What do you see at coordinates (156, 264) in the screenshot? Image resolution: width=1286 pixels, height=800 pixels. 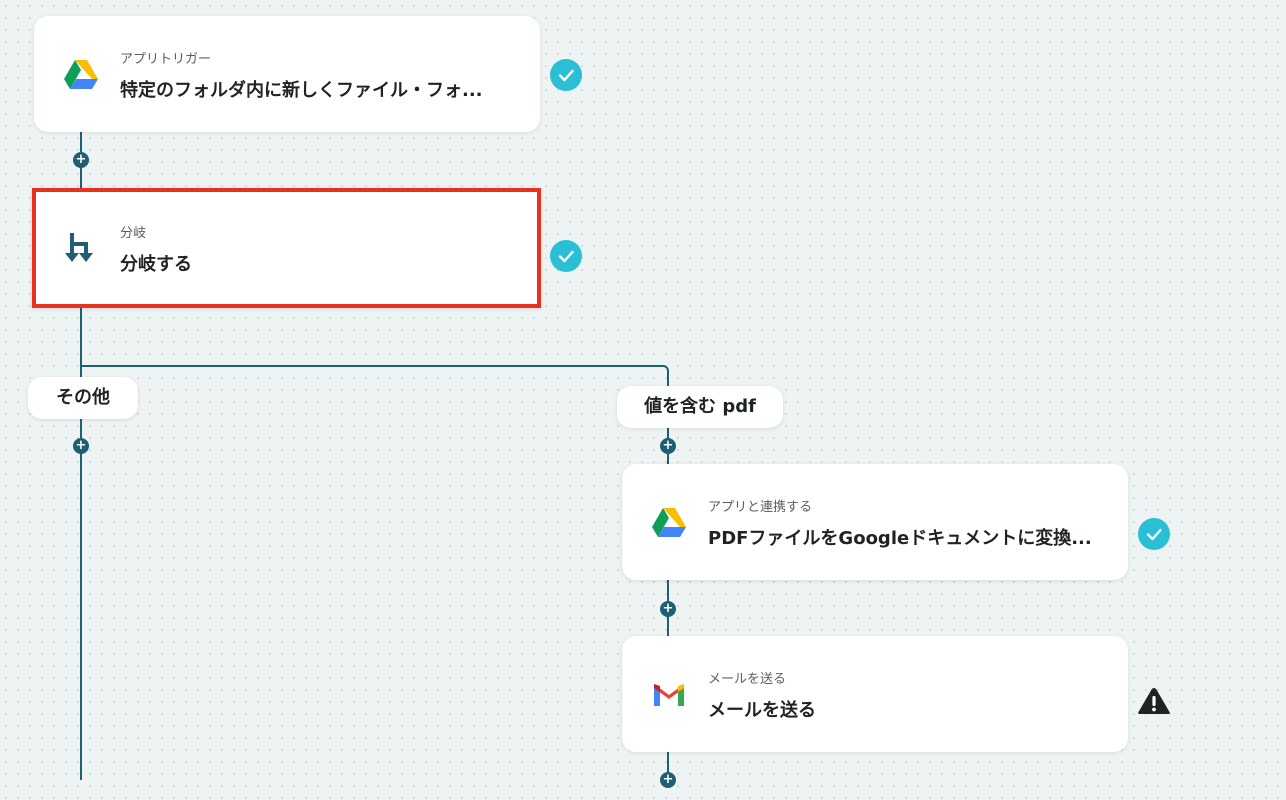 I see `step-title: 分岐する` at bounding box center [156, 264].